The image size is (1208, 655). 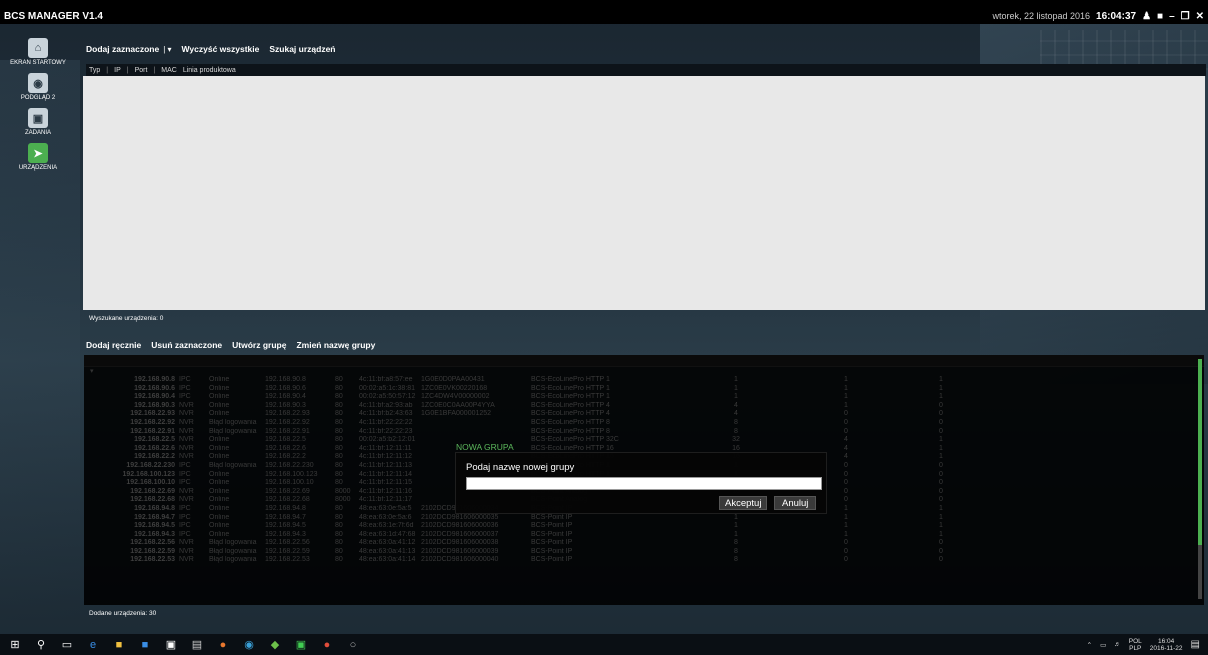 I want to click on add-manual-button: Dodaj ręcznie, so click(x=113, y=345).